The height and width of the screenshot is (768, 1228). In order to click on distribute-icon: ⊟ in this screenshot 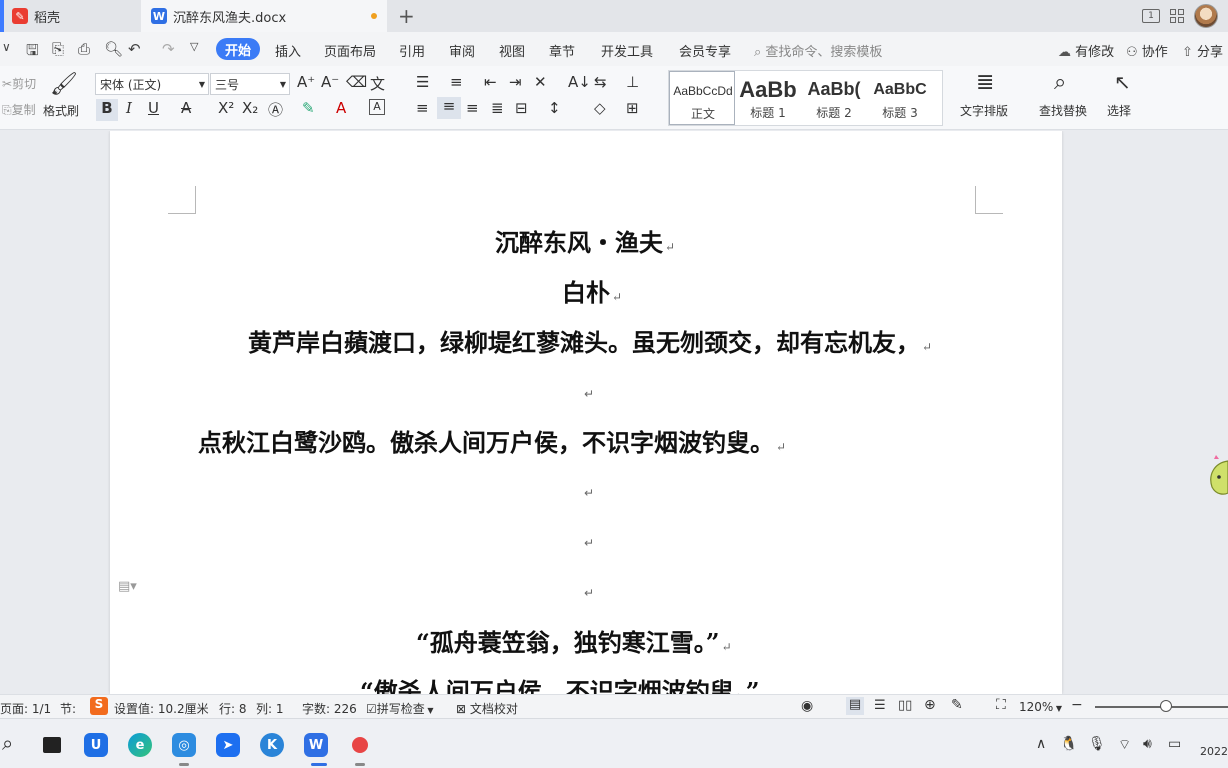, I will do `click(521, 108)`.